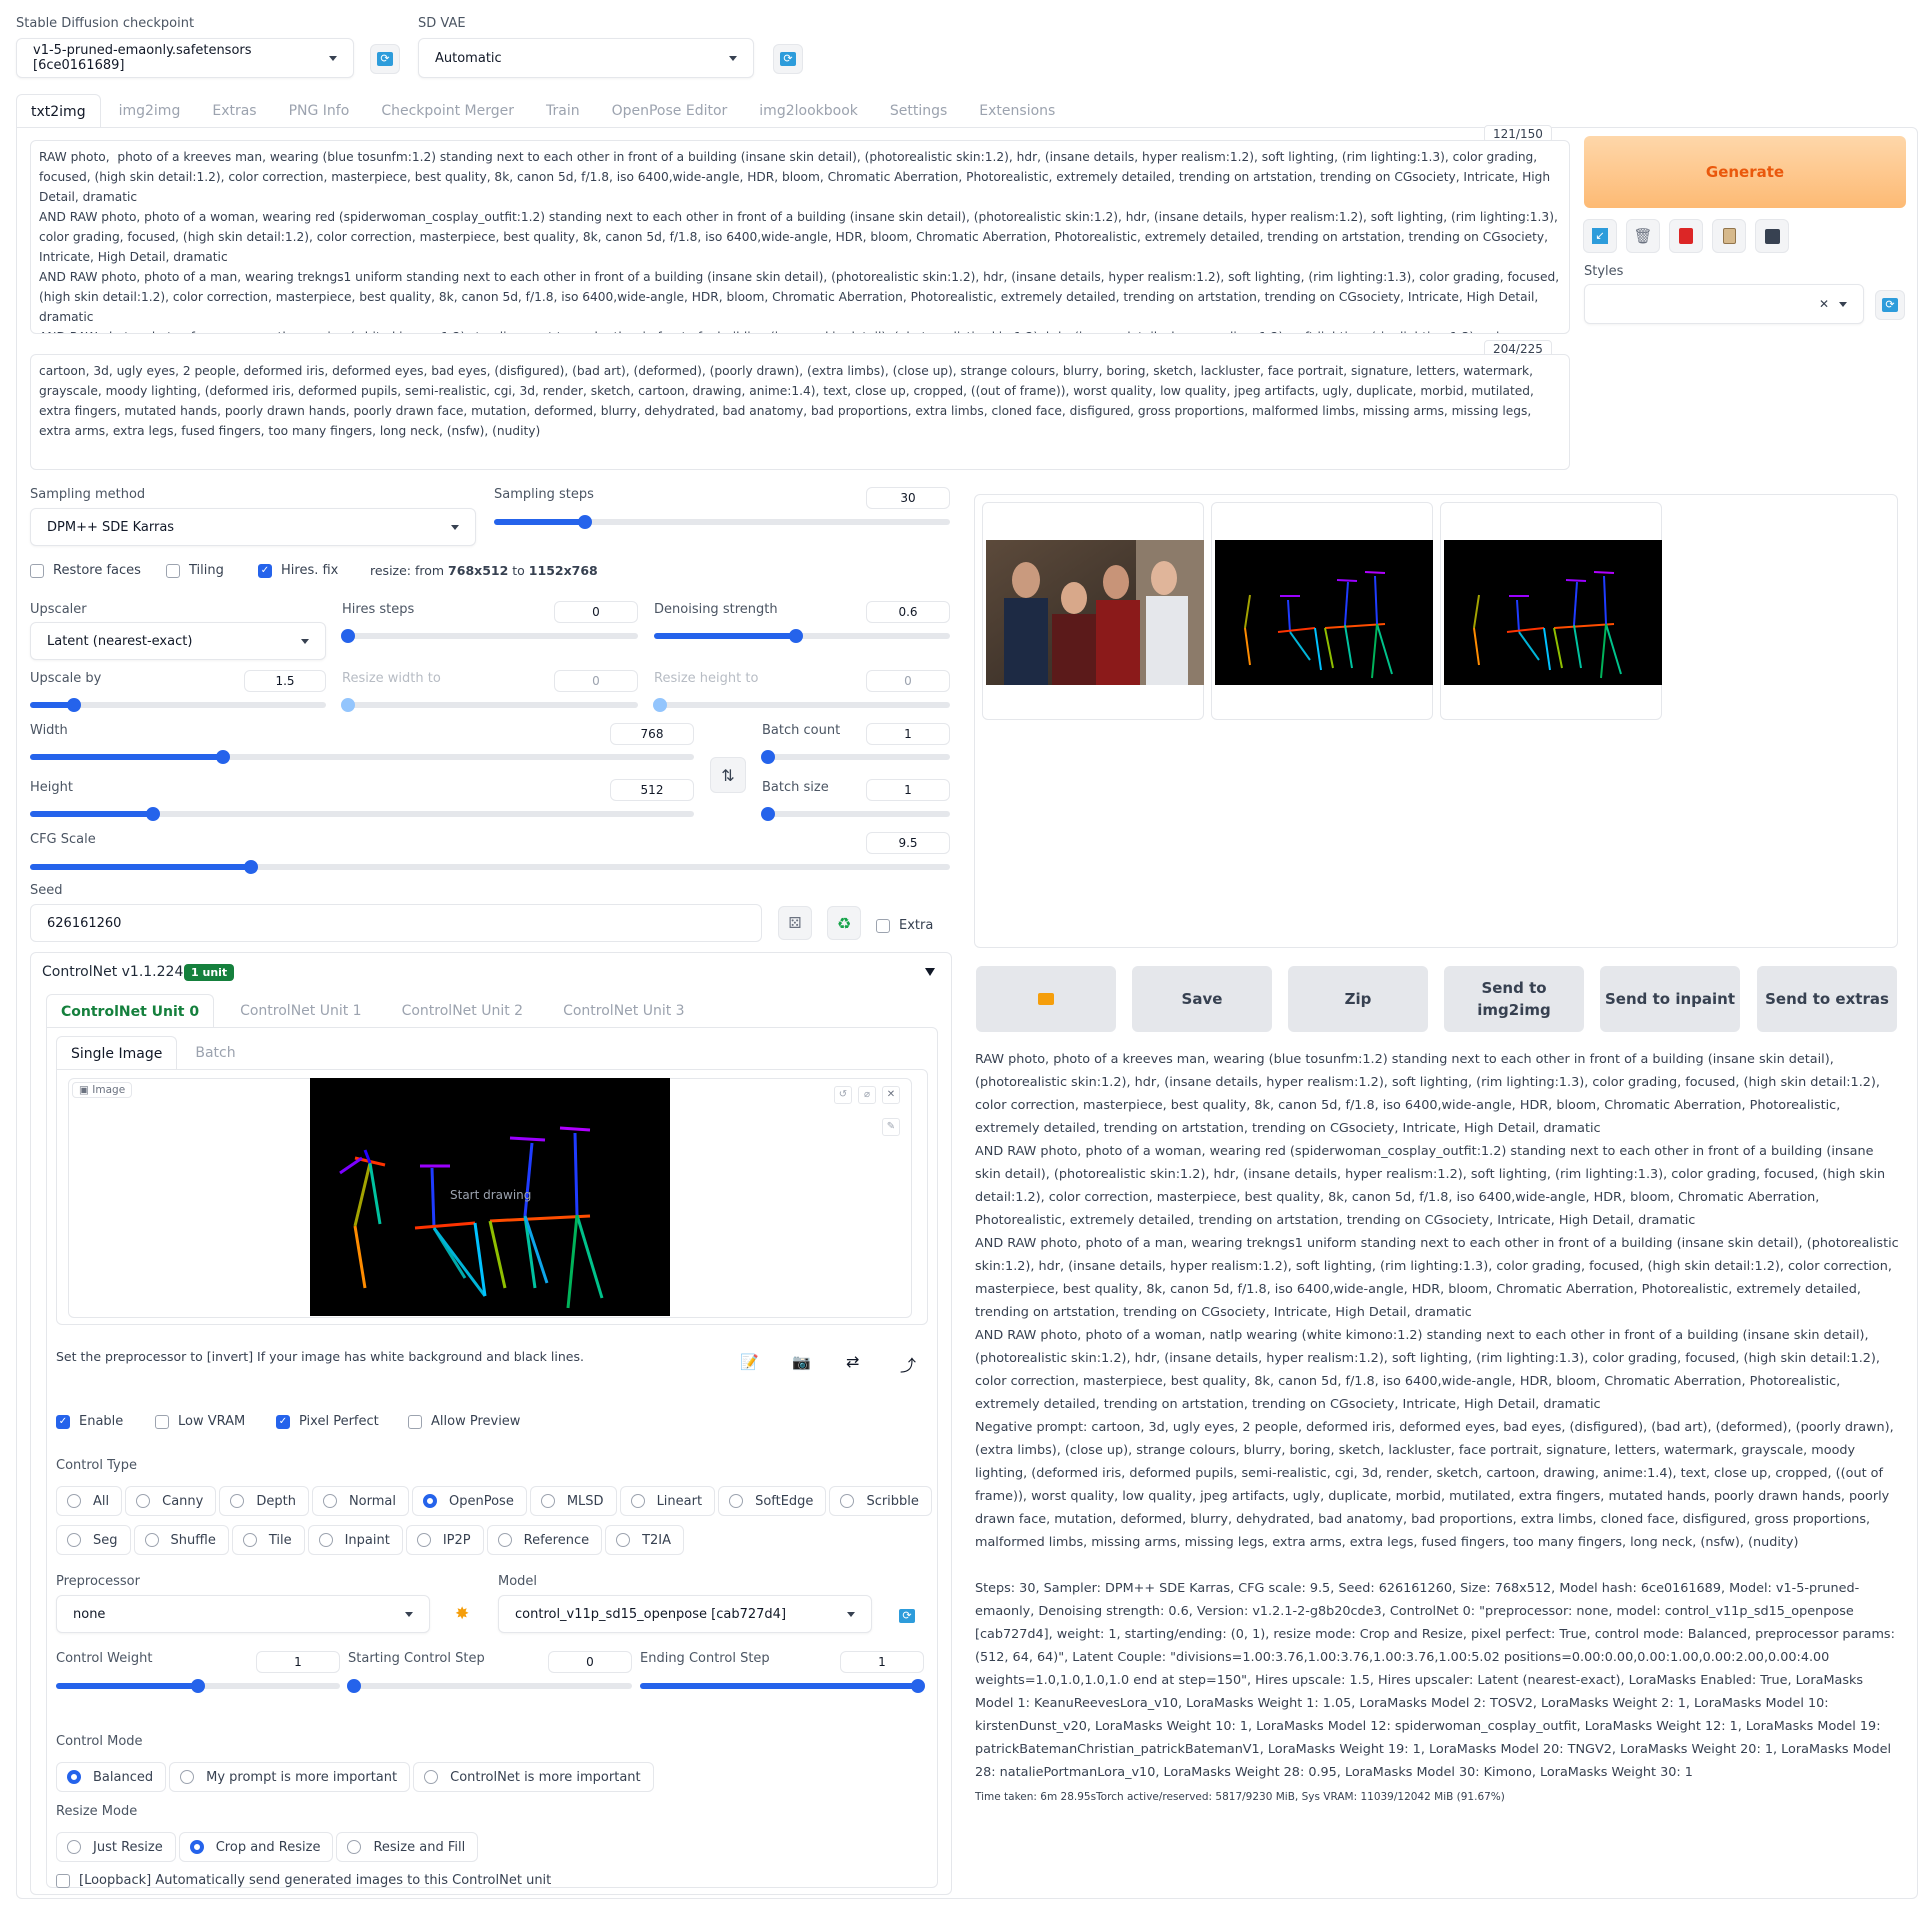 This screenshot has height=1905, width=1920. Describe the element at coordinates (1724, 304) in the screenshot. I see `styles-dropdown: ✕` at that location.